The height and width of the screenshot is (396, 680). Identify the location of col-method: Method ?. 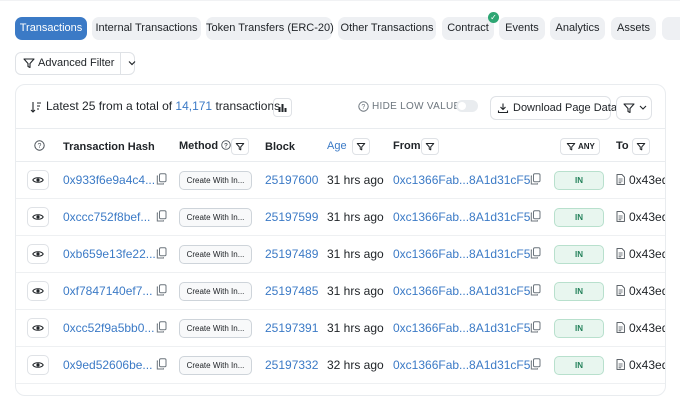
(205, 146).